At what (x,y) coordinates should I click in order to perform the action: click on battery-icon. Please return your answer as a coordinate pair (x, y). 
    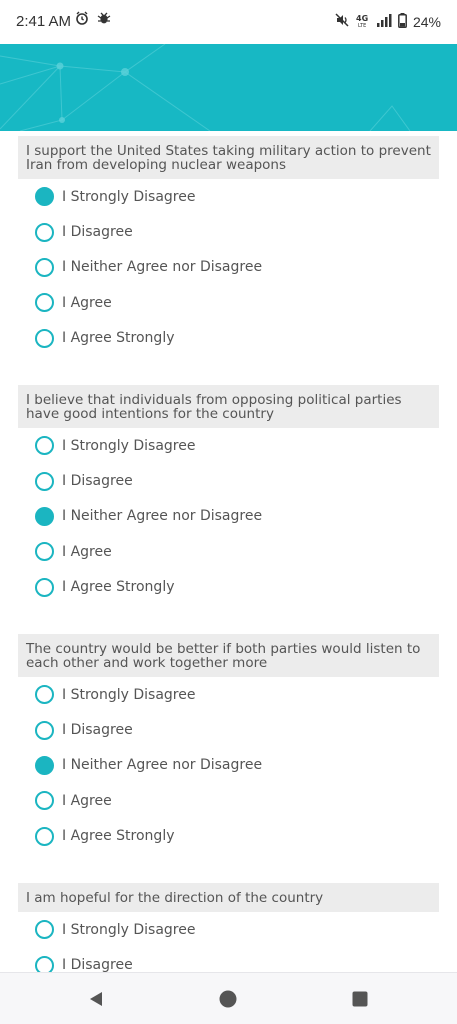
    Looking at the image, I should click on (402, 22).